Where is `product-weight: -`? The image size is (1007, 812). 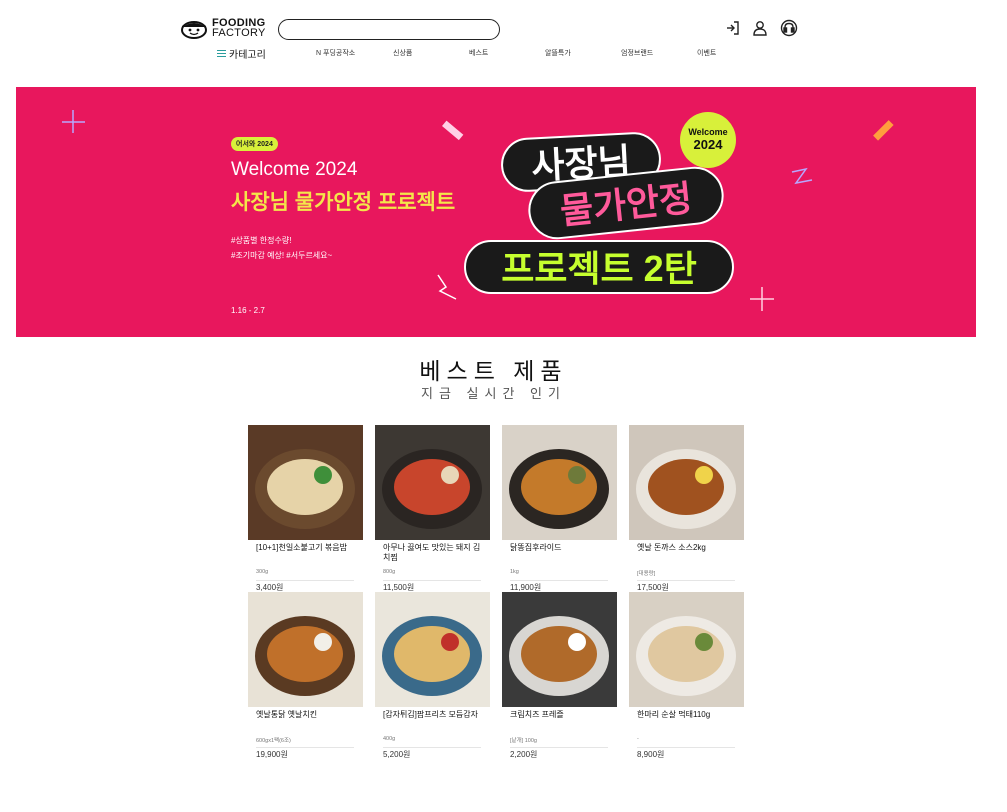 product-weight: - is located at coordinates (638, 739).